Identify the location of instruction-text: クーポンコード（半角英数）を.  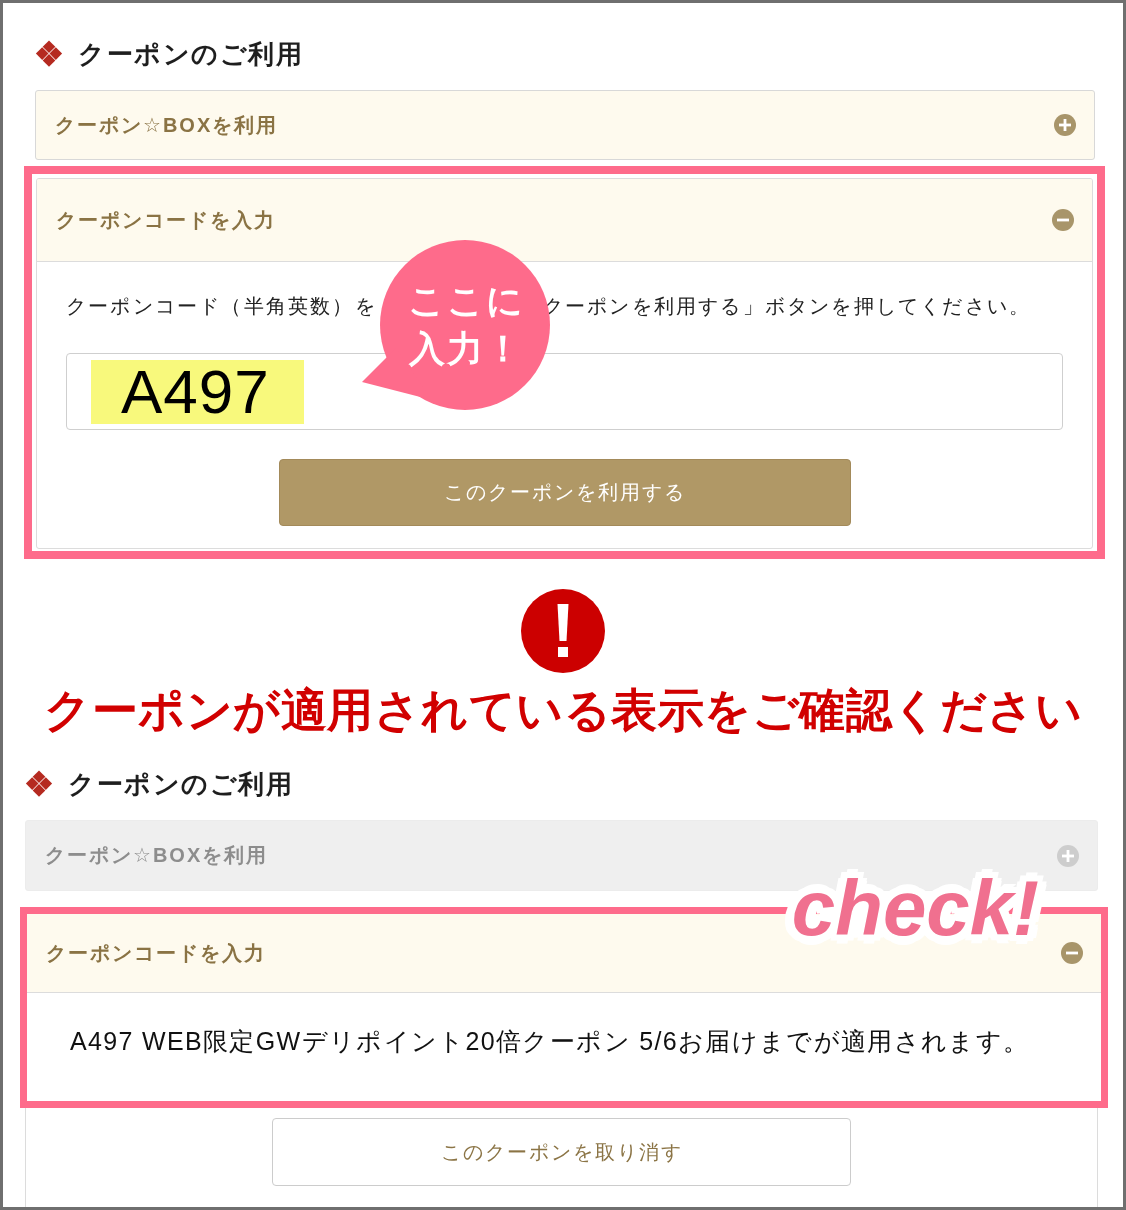
(221, 306).